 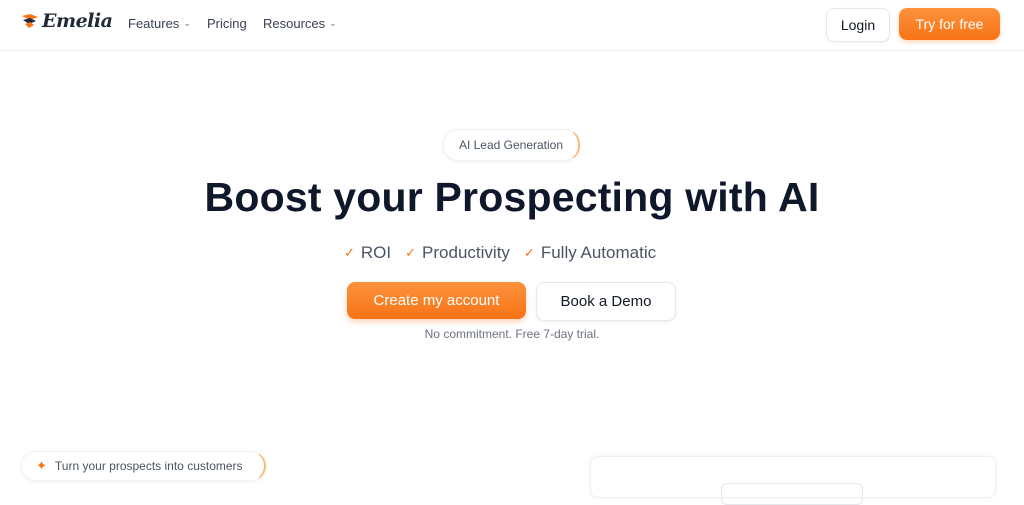 I want to click on feature-item: ✓ Productivity, so click(x=457, y=253).